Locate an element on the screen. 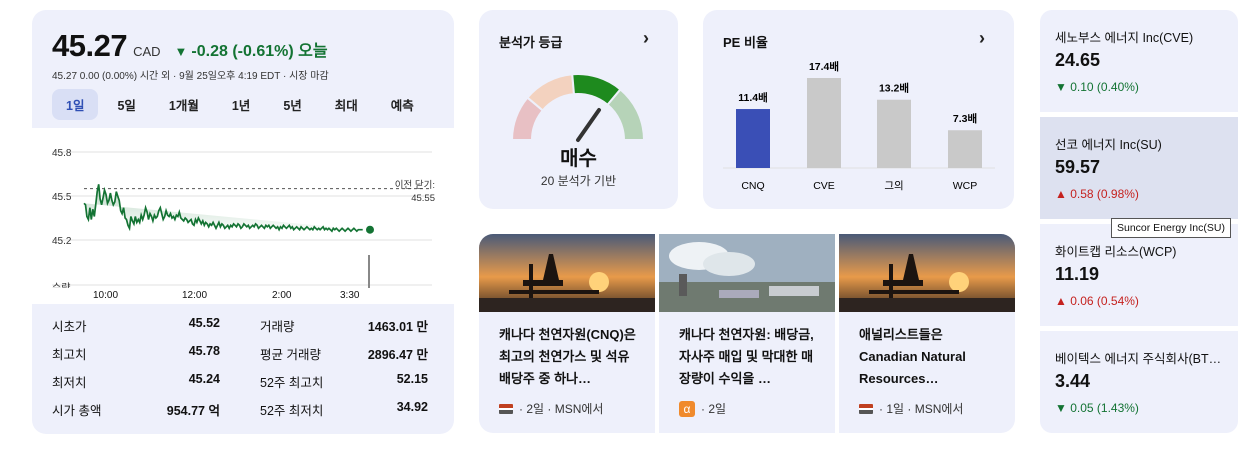 The width and height of the screenshot is (1250, 450). stat-label: 52주 최저치 is located at coordinates (292, 411).